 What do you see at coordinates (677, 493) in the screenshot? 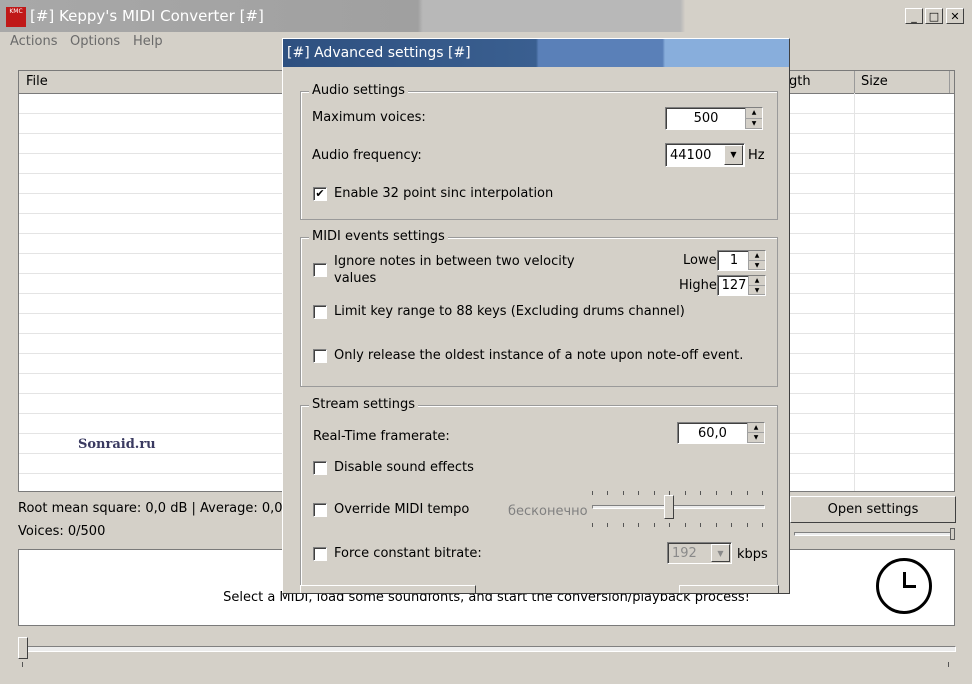
I see `tempo-ticks-top` at bounding box center [677, 493].